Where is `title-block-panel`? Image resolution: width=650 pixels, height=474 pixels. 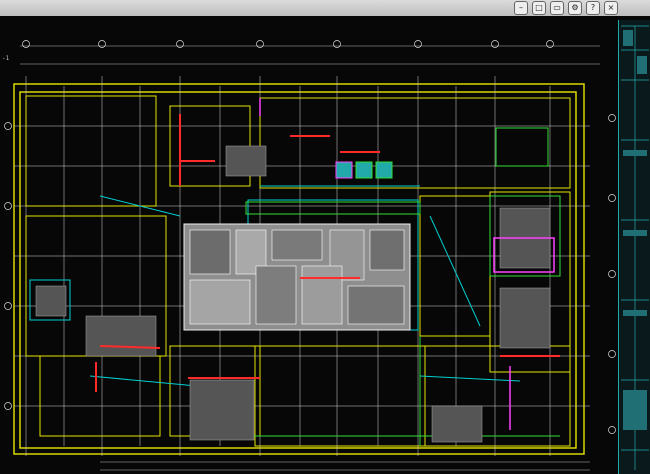
title-block-panel is located at coordinates (634, 247).